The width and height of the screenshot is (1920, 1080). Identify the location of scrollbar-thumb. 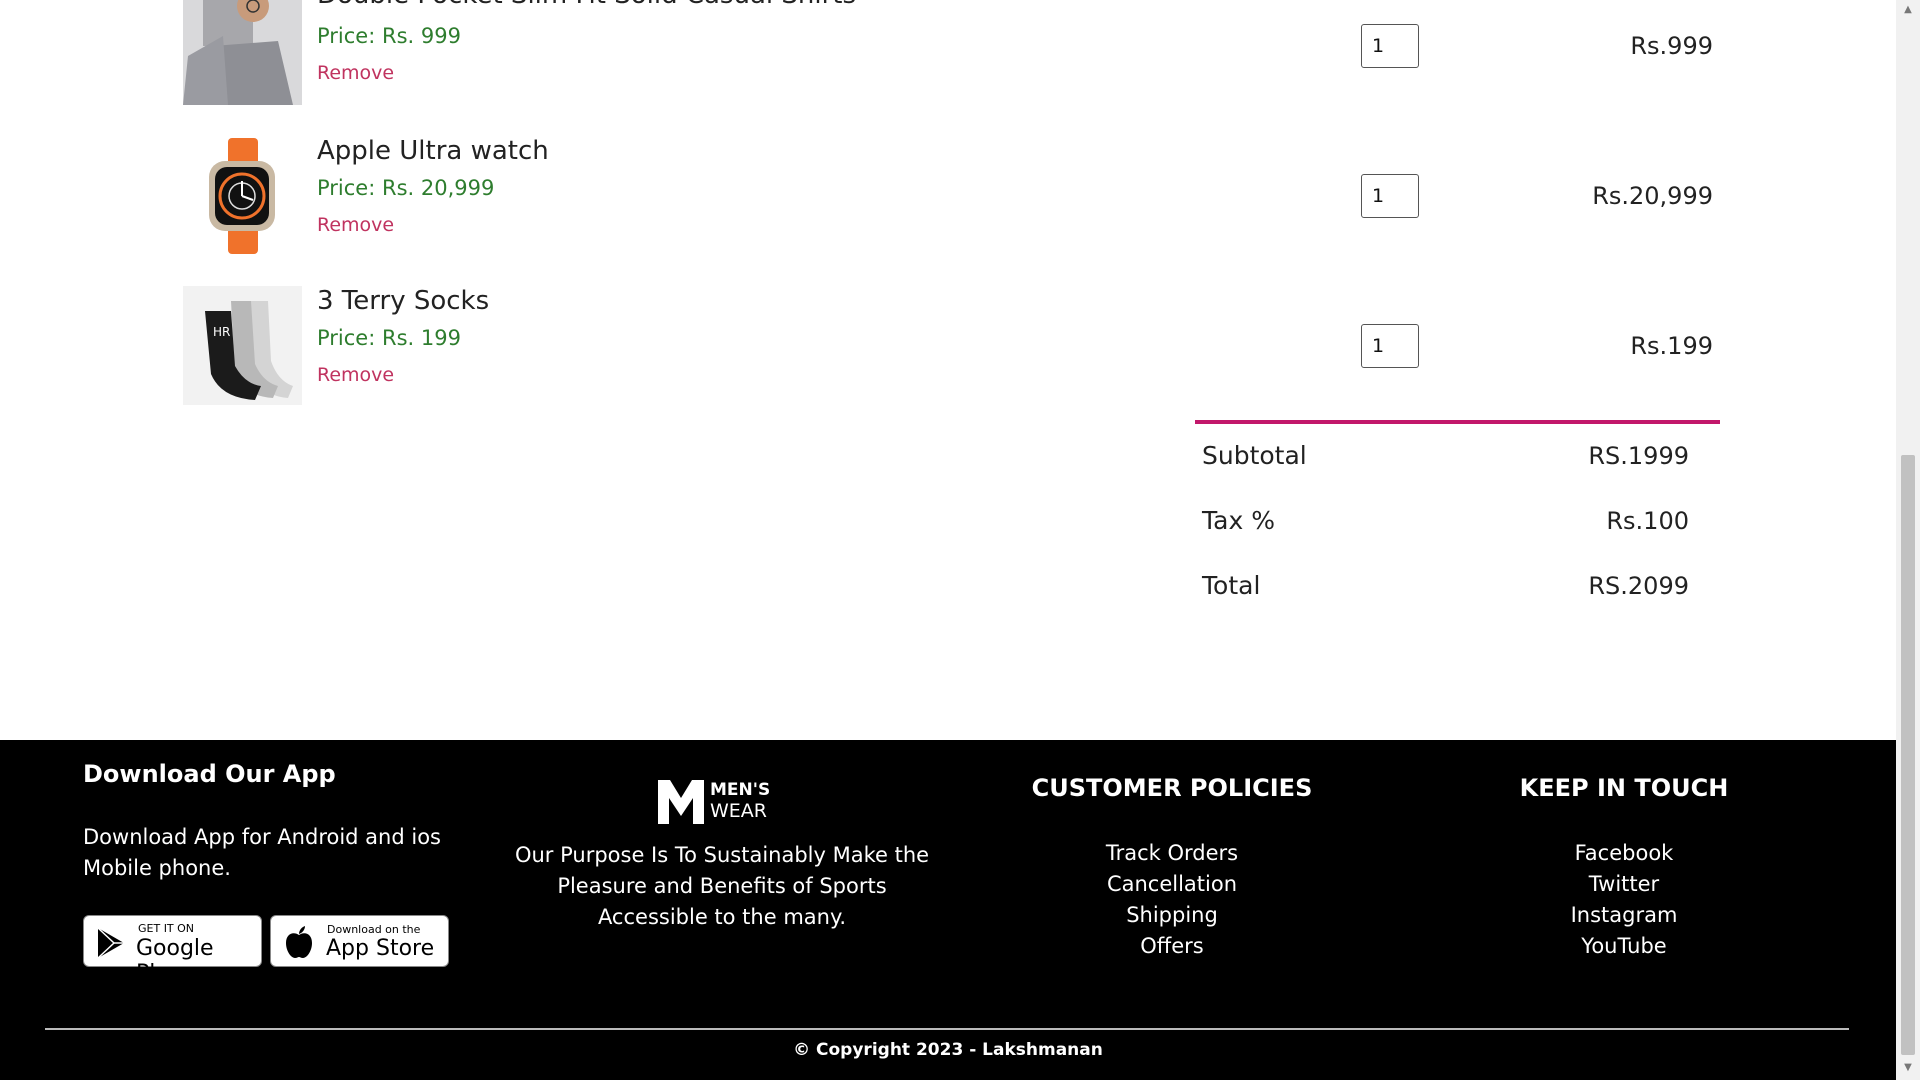
(1908, 755).